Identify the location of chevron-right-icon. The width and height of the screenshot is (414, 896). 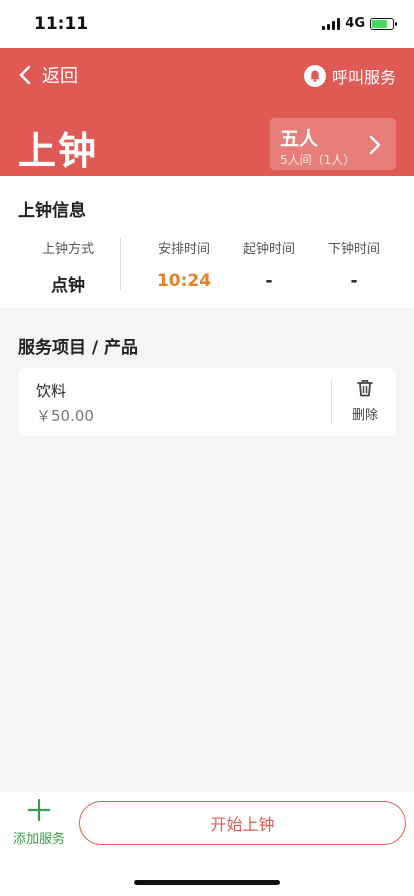
(375, 145).